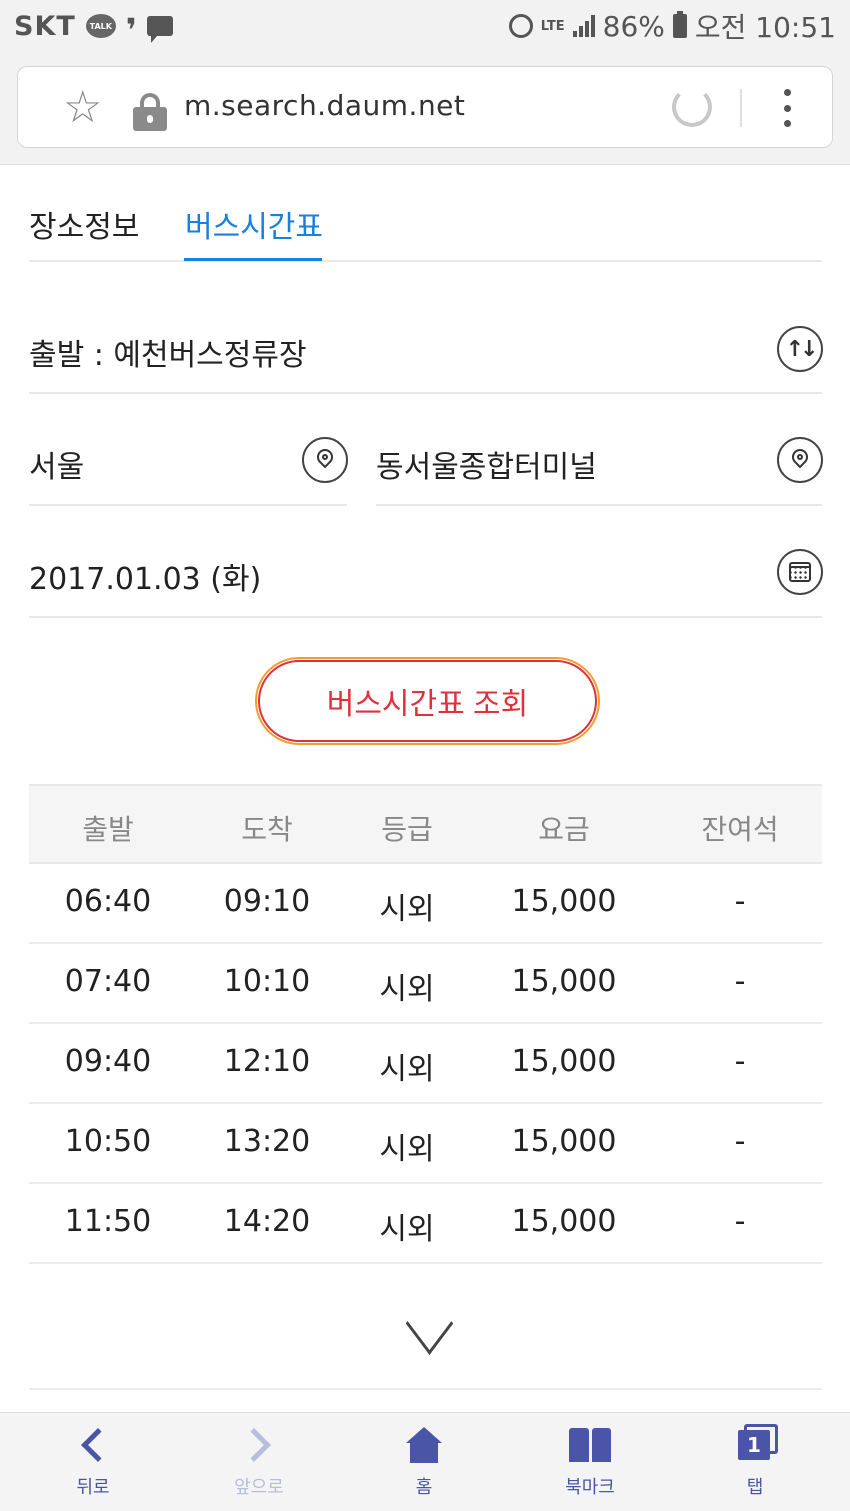 The height and width of the screenshot is (1511, 850). I want to click on cell-arrival: 09:10, so click(267, 901).